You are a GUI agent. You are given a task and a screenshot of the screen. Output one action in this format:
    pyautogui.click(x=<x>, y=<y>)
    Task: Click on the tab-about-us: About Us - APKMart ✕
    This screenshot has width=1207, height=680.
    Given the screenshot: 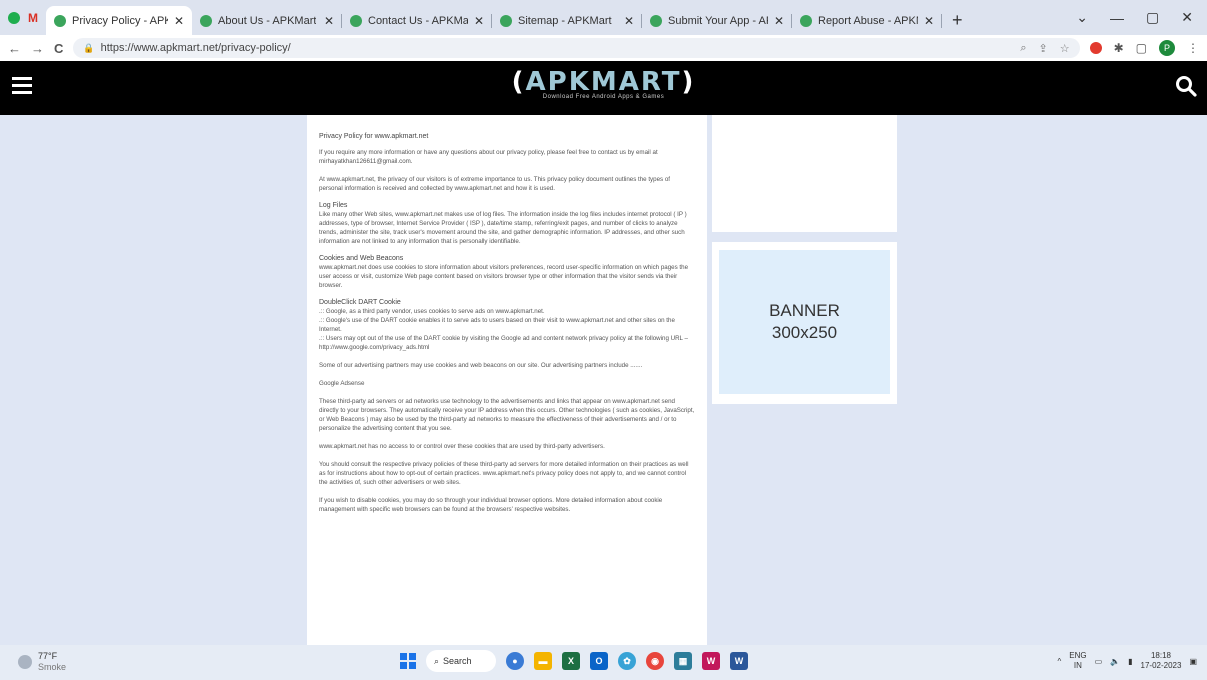 What is the action you would take?
    pyautogui.click(x=267, y=20)
    